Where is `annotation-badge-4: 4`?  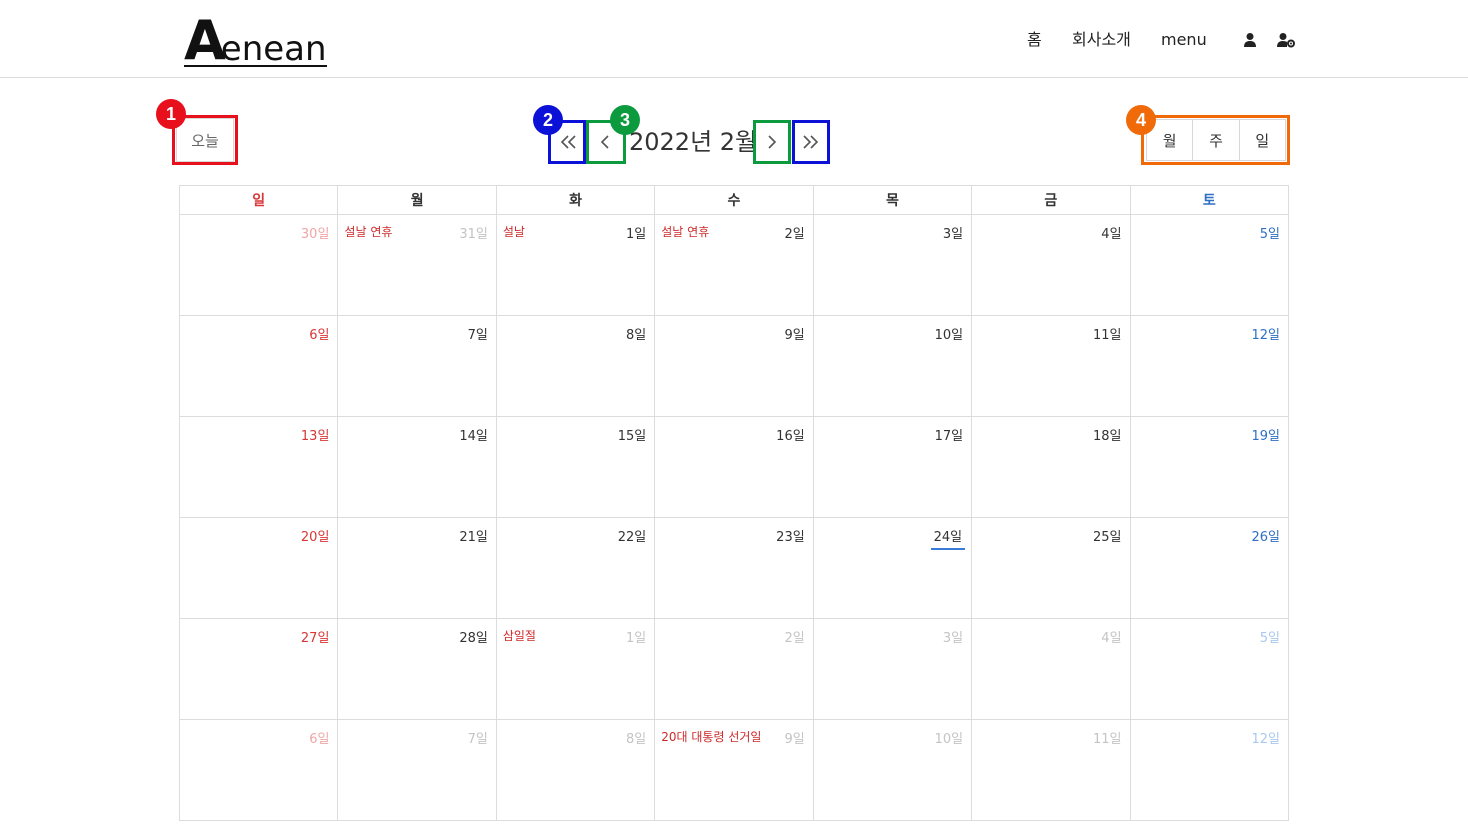
annotation-badge-4: 4 is located at coordinates (1141, 120).